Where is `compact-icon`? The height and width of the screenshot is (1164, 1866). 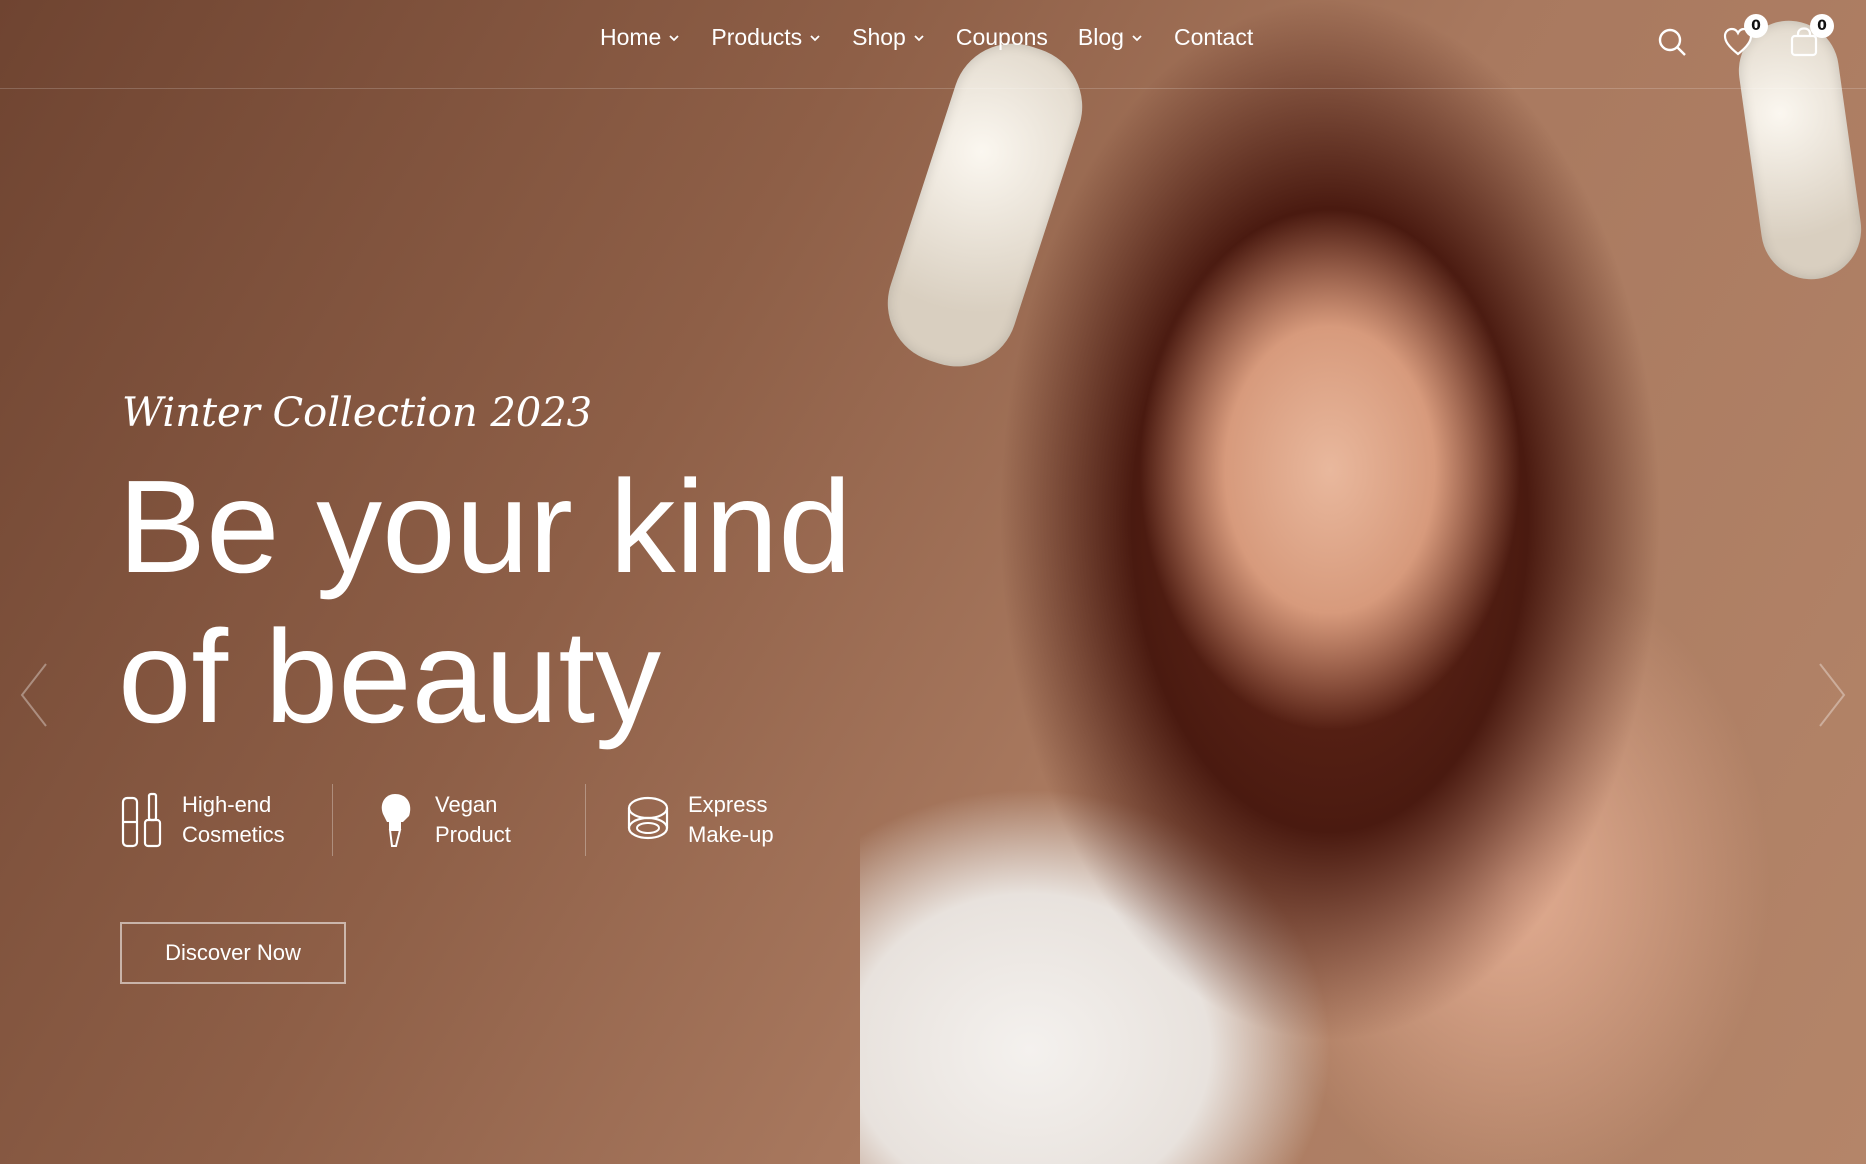
compact-icon is located at coordinates (648, 818).